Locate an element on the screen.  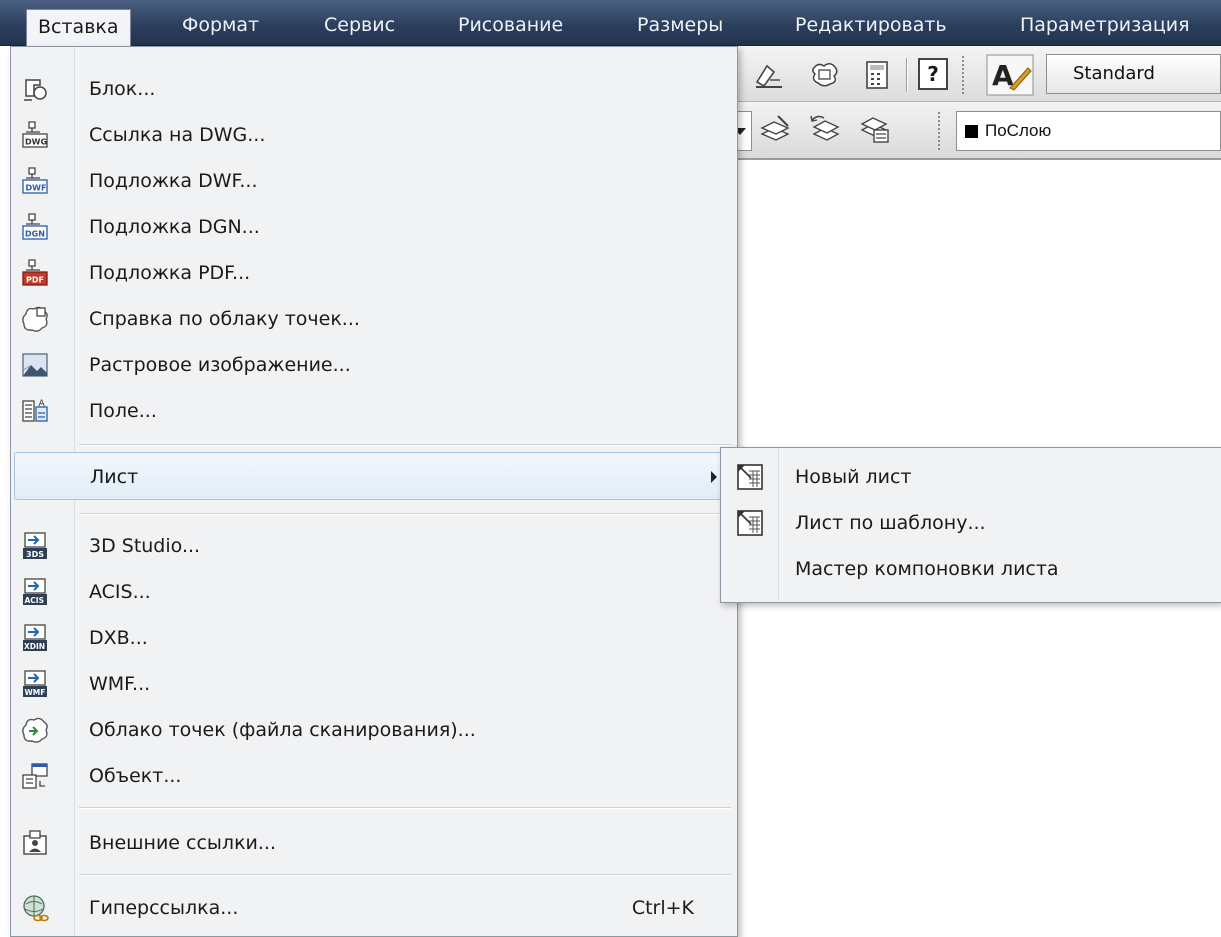
hyperlink-icon is located at coordinates (36, 908).